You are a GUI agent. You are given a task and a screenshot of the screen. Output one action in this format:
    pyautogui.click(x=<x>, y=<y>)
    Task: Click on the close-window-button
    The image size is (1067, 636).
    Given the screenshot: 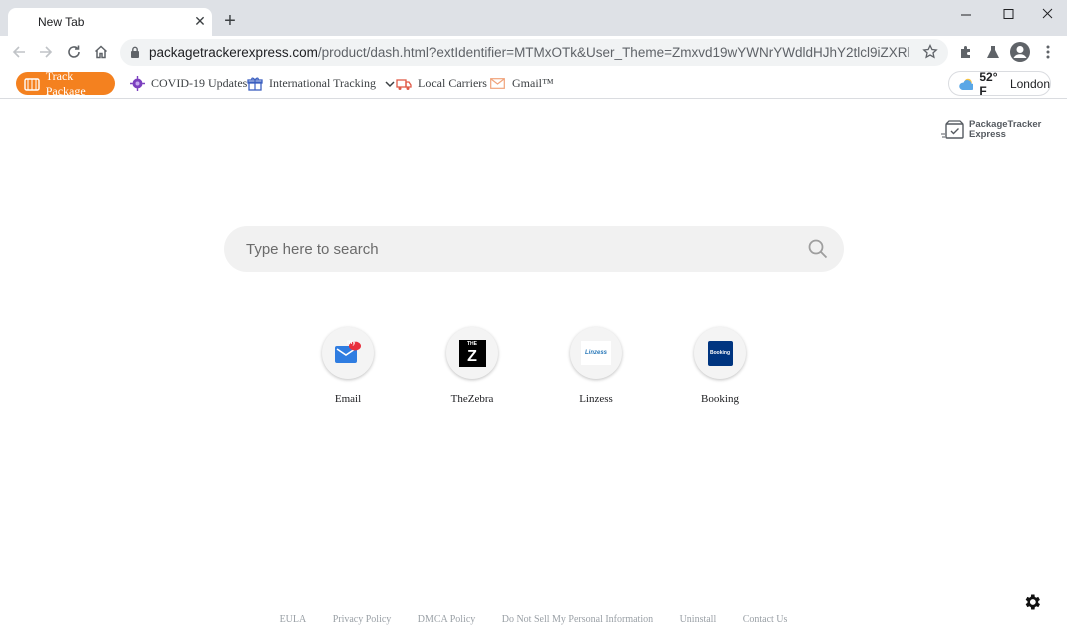 What is the action you would take?
    pyautogui.click(x=1045, y=14)
    